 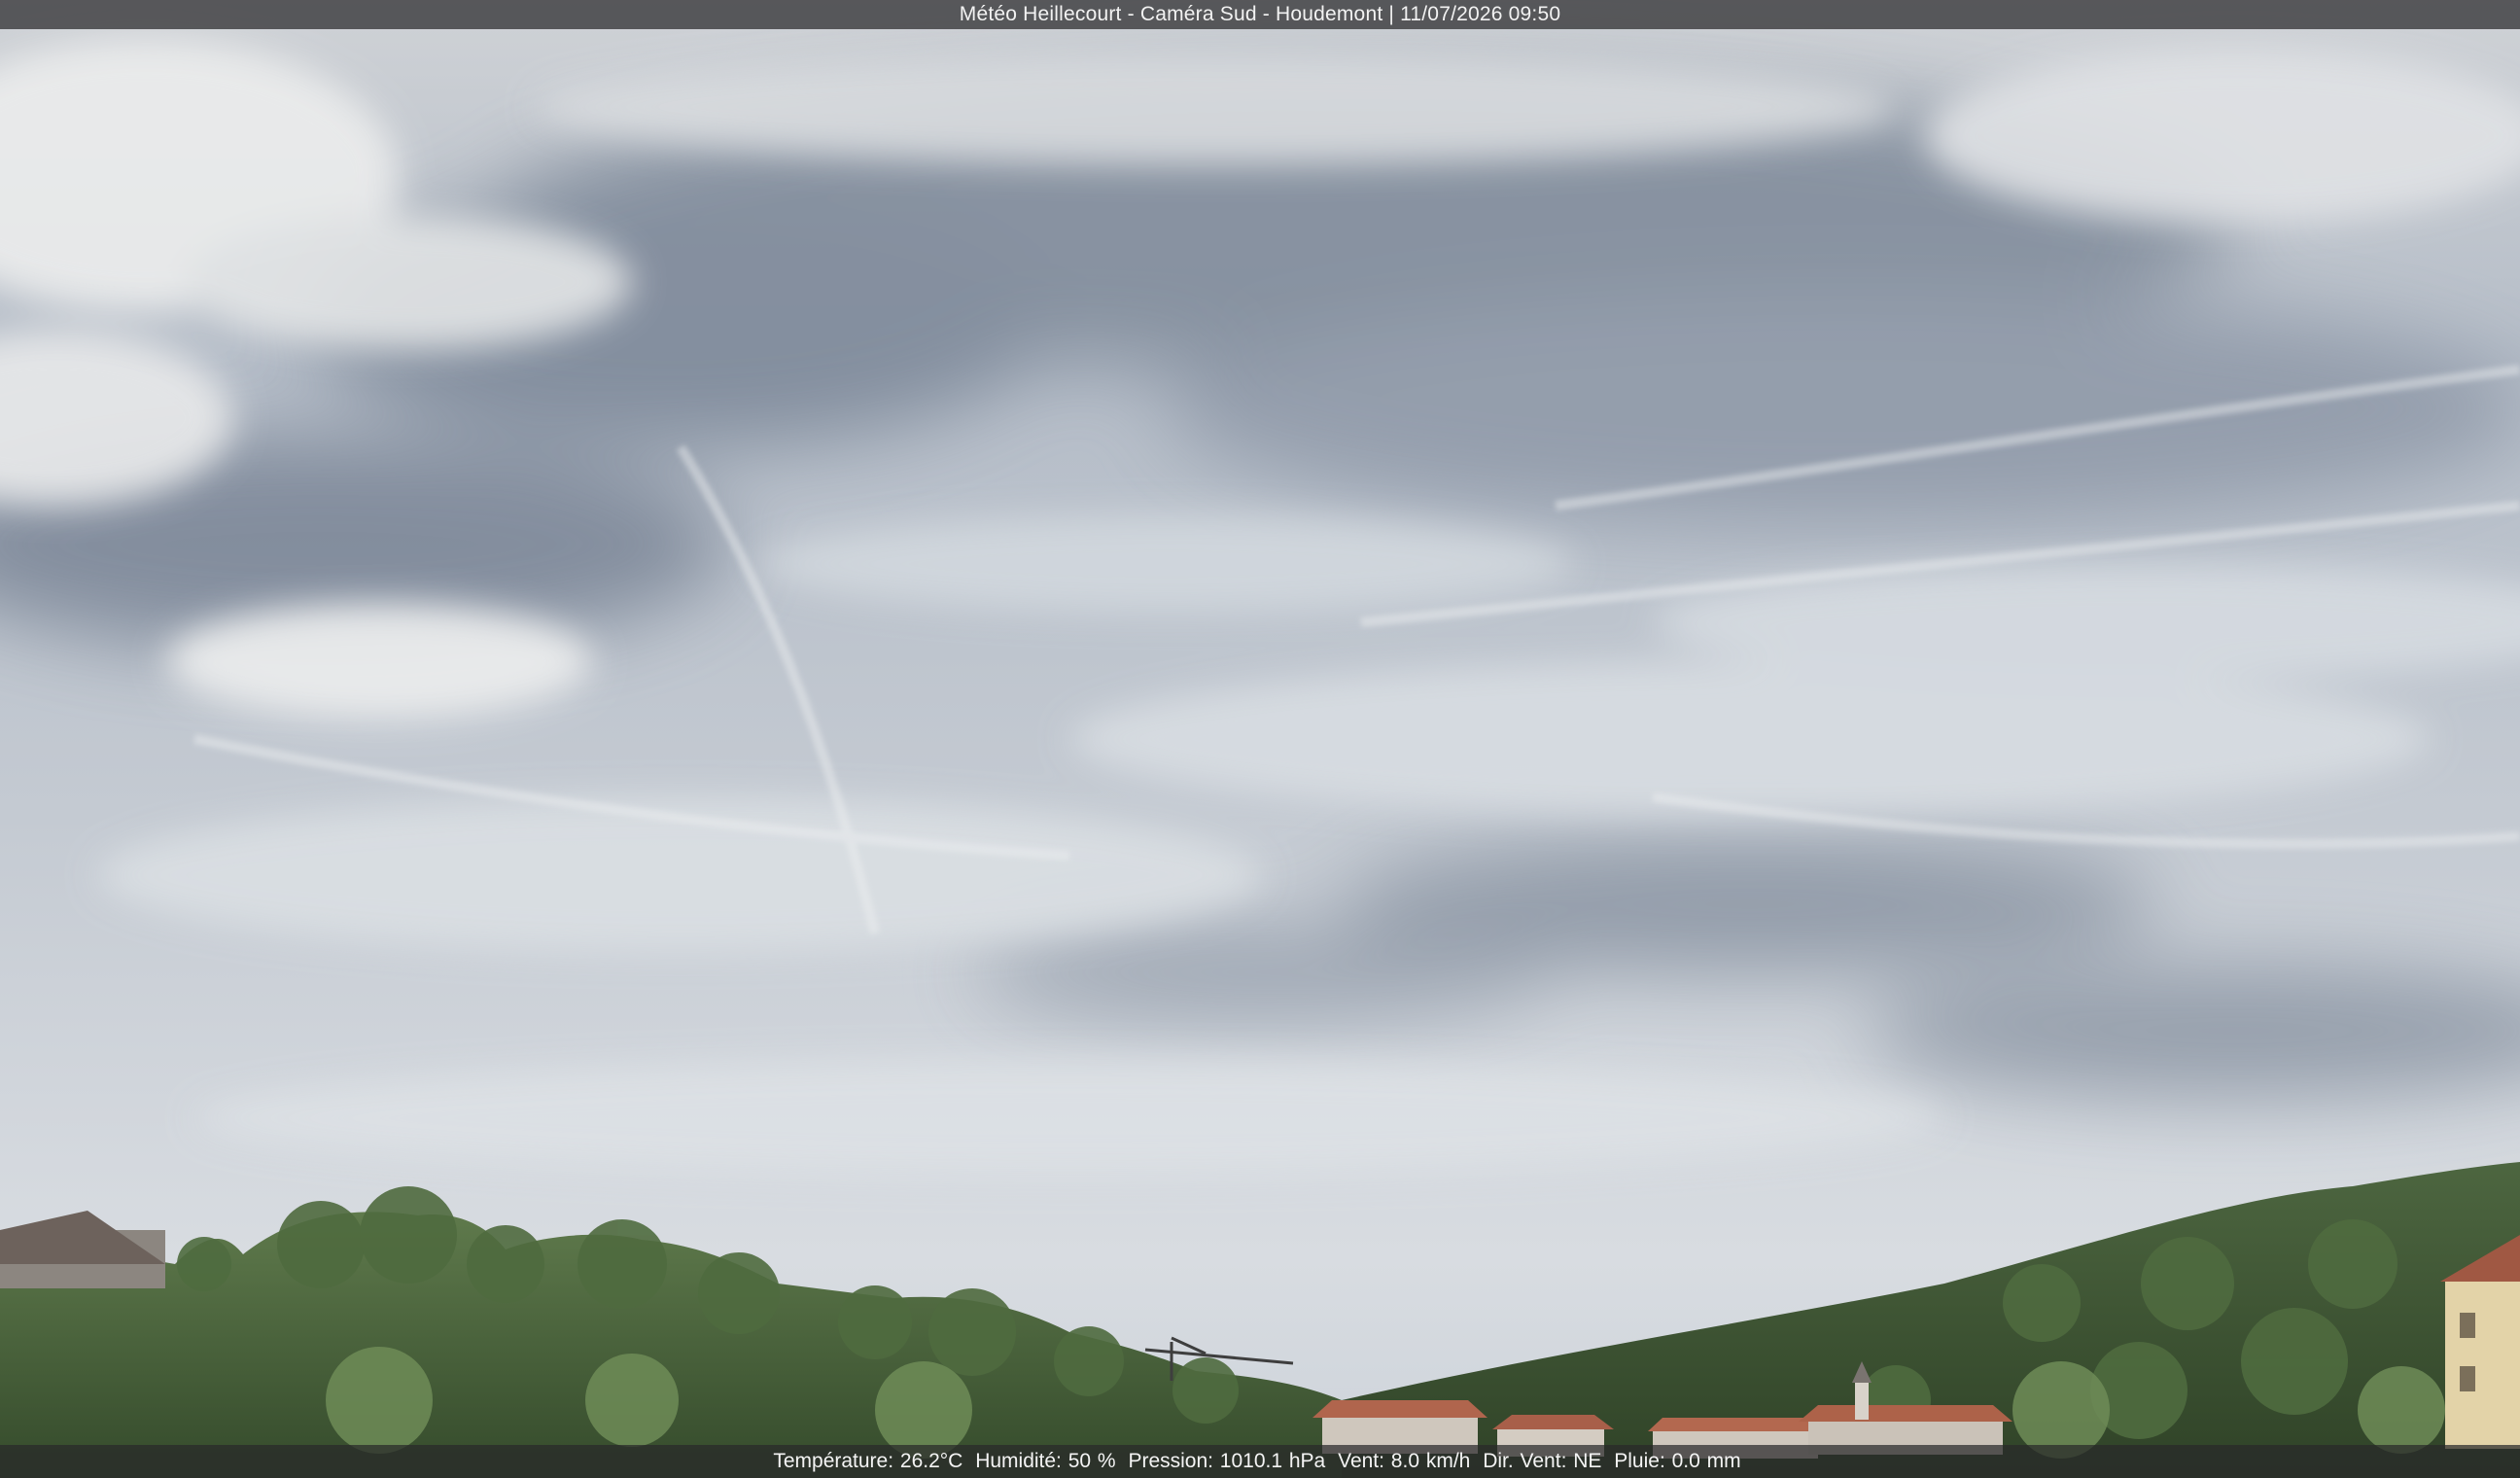 I want to click on humidity-reading: Humidité: 50 %, so click(x=1045, y=1461).